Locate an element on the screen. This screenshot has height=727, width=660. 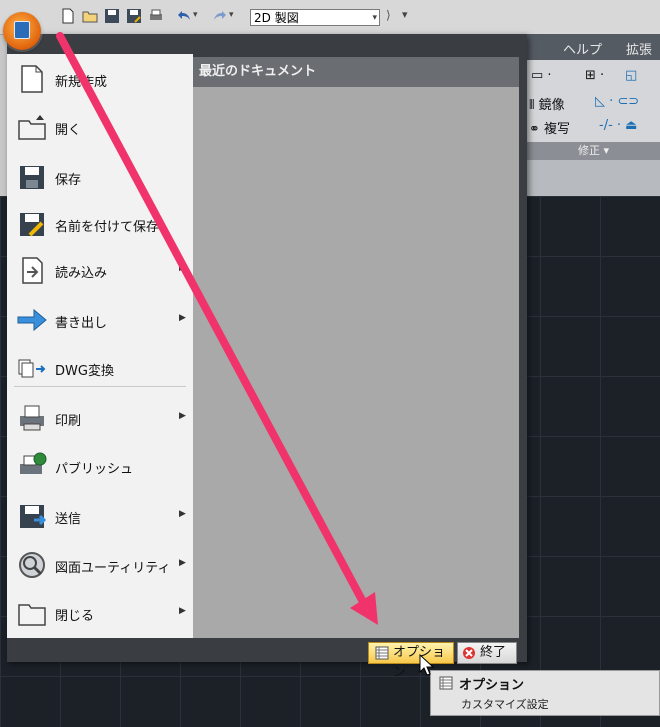
print-icon is located at coordinates (156, 16).